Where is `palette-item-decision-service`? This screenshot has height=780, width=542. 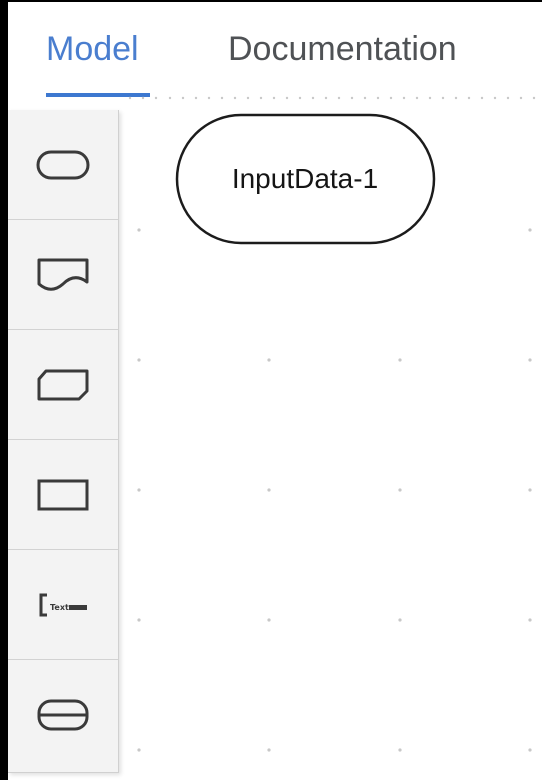 palette-item-decision-service is located at coordinates (63, 715).